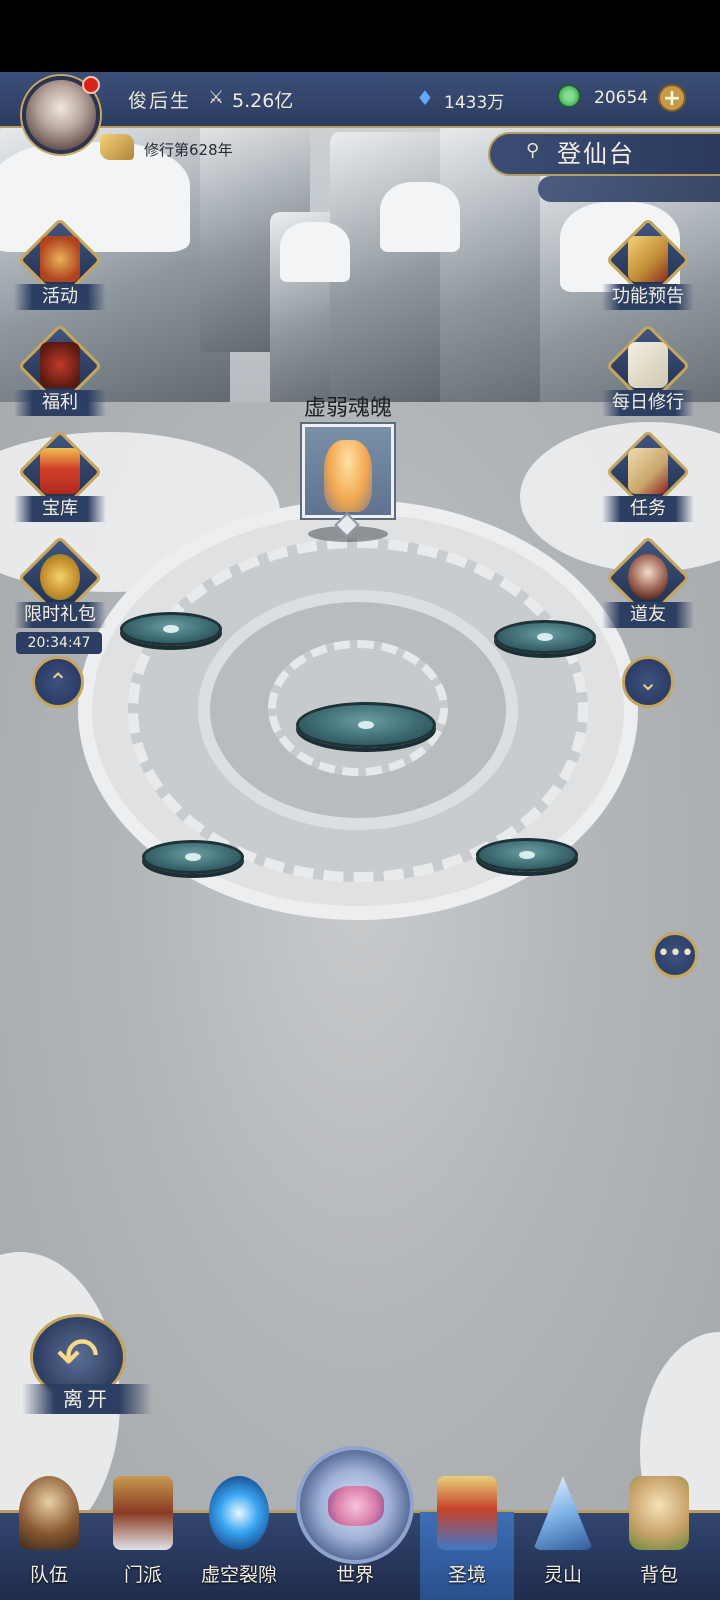 The image size is (720, 1600). What do you see at coordinates (467, 1513) in the screenshot?
I see `holy-realm-icon` at bounding box center [467, 1513].